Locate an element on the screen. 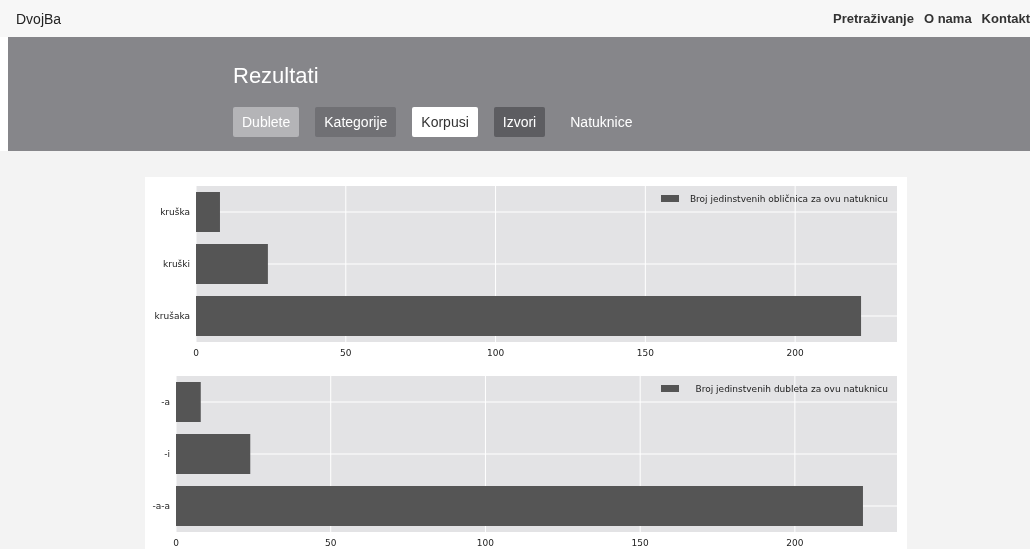  page-title: Rezultati is located at coordinates (276, 75).